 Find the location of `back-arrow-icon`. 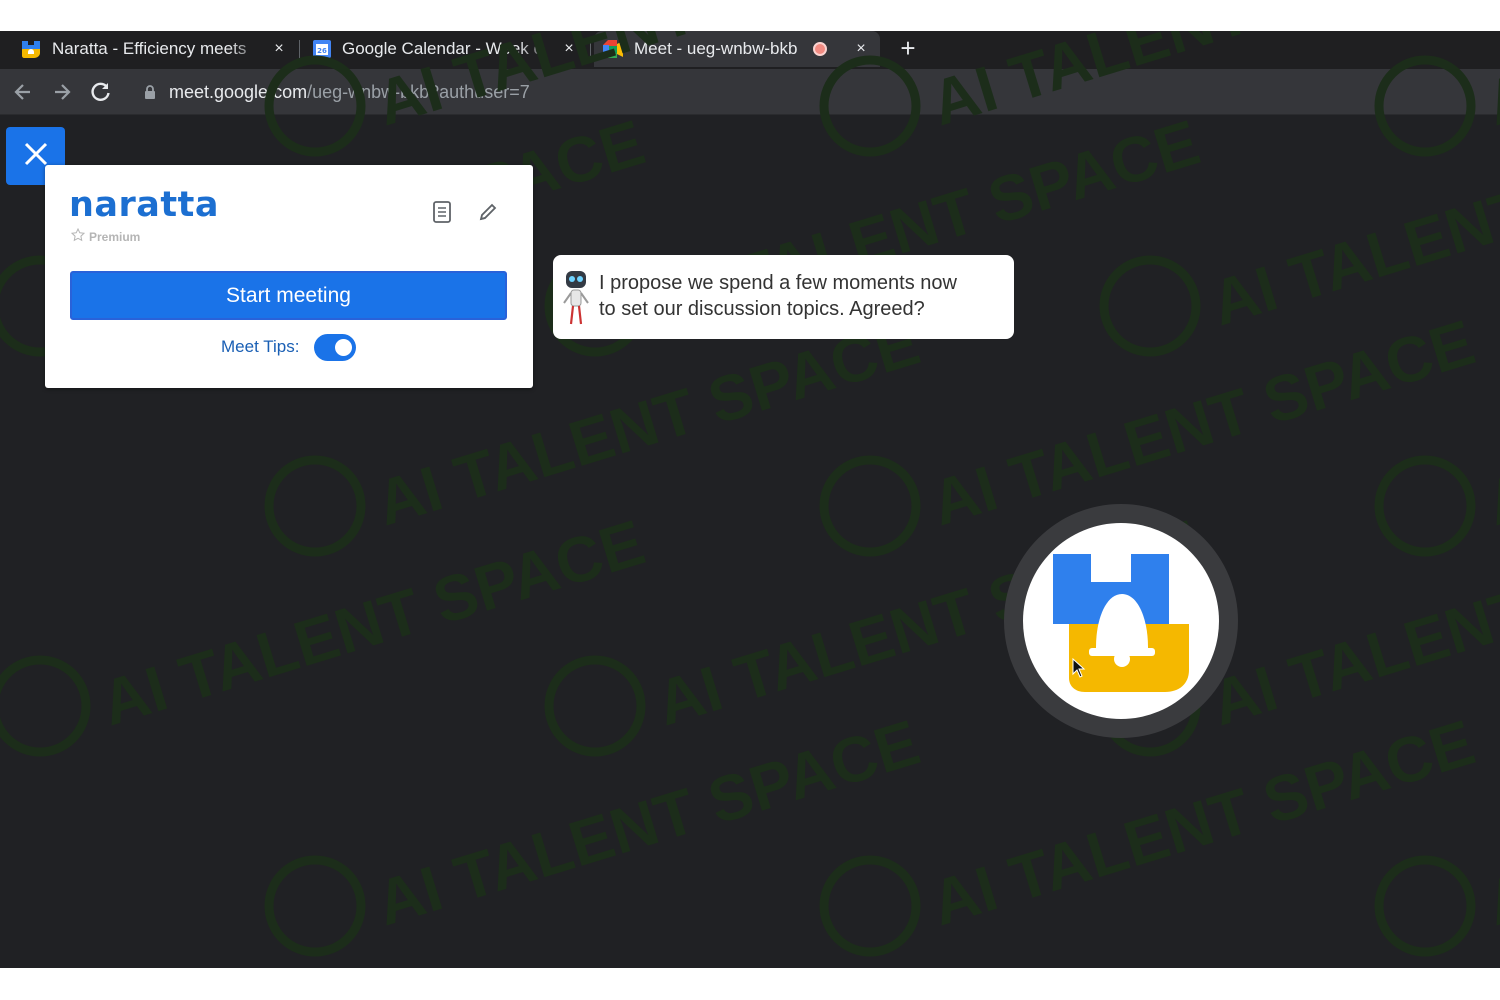

back-arrow-icon is located at coordinates (23, 92).